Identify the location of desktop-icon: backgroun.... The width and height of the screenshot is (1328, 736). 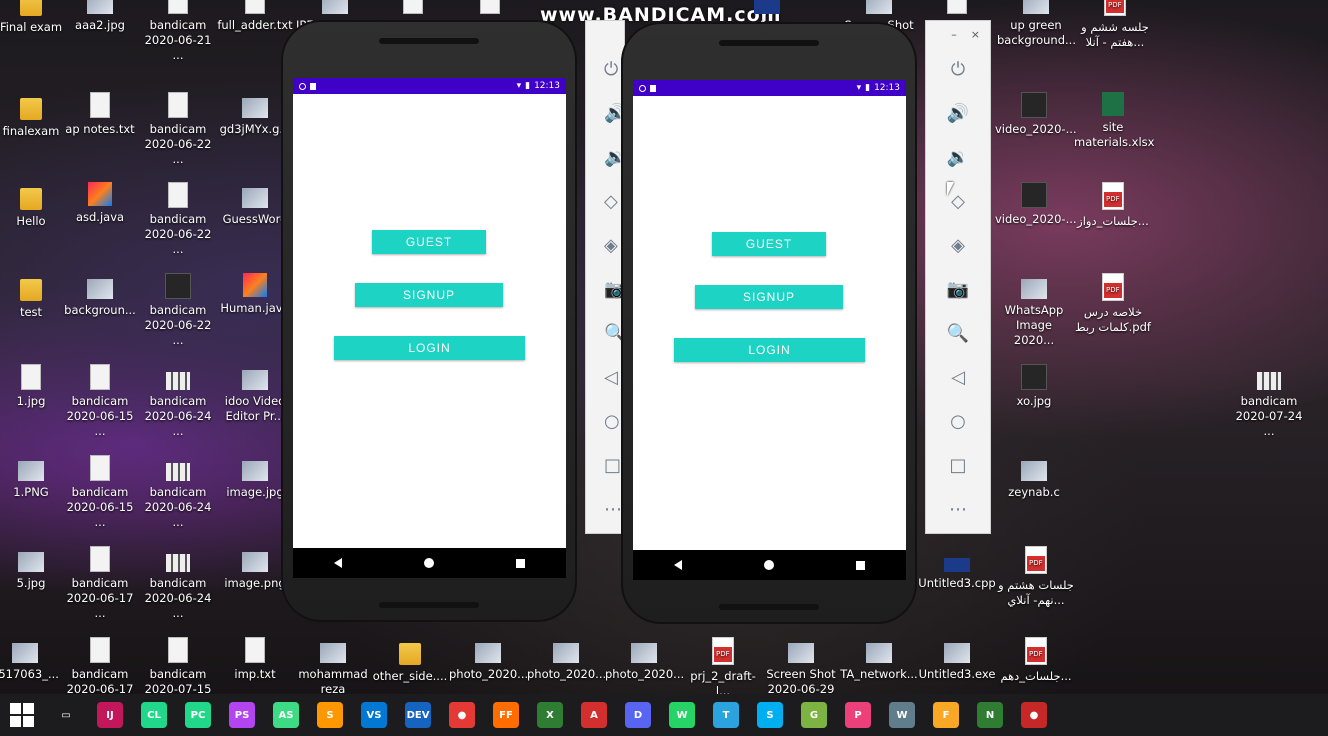
(100, 295).